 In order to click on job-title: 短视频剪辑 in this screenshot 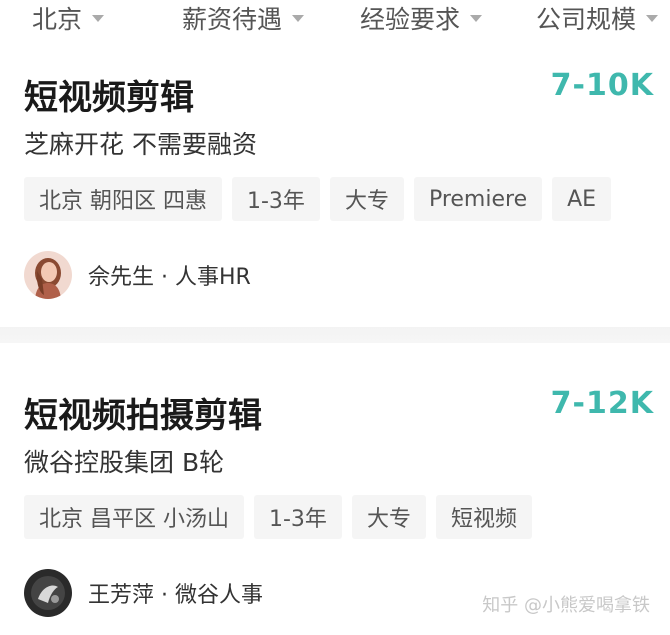, I will do `click(109, 98)`.